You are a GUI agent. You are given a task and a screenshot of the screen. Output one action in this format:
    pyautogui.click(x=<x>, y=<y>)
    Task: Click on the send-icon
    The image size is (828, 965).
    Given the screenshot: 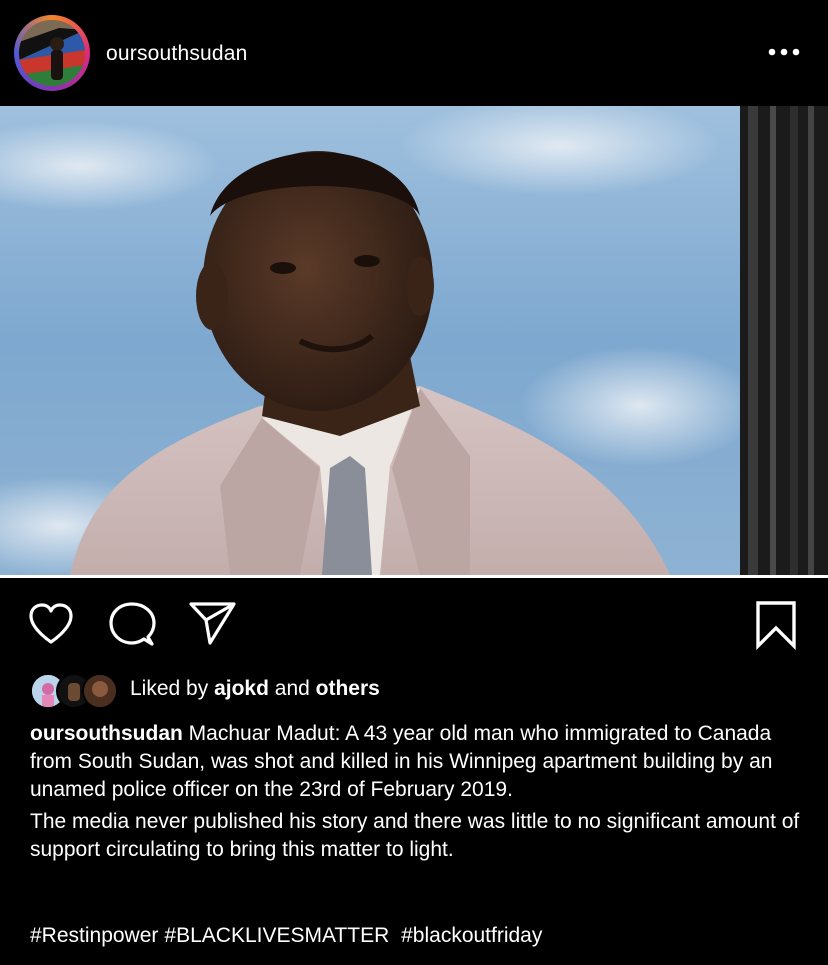 What is the action you would take?
    pyautogui.click(x=213, y=625)
    